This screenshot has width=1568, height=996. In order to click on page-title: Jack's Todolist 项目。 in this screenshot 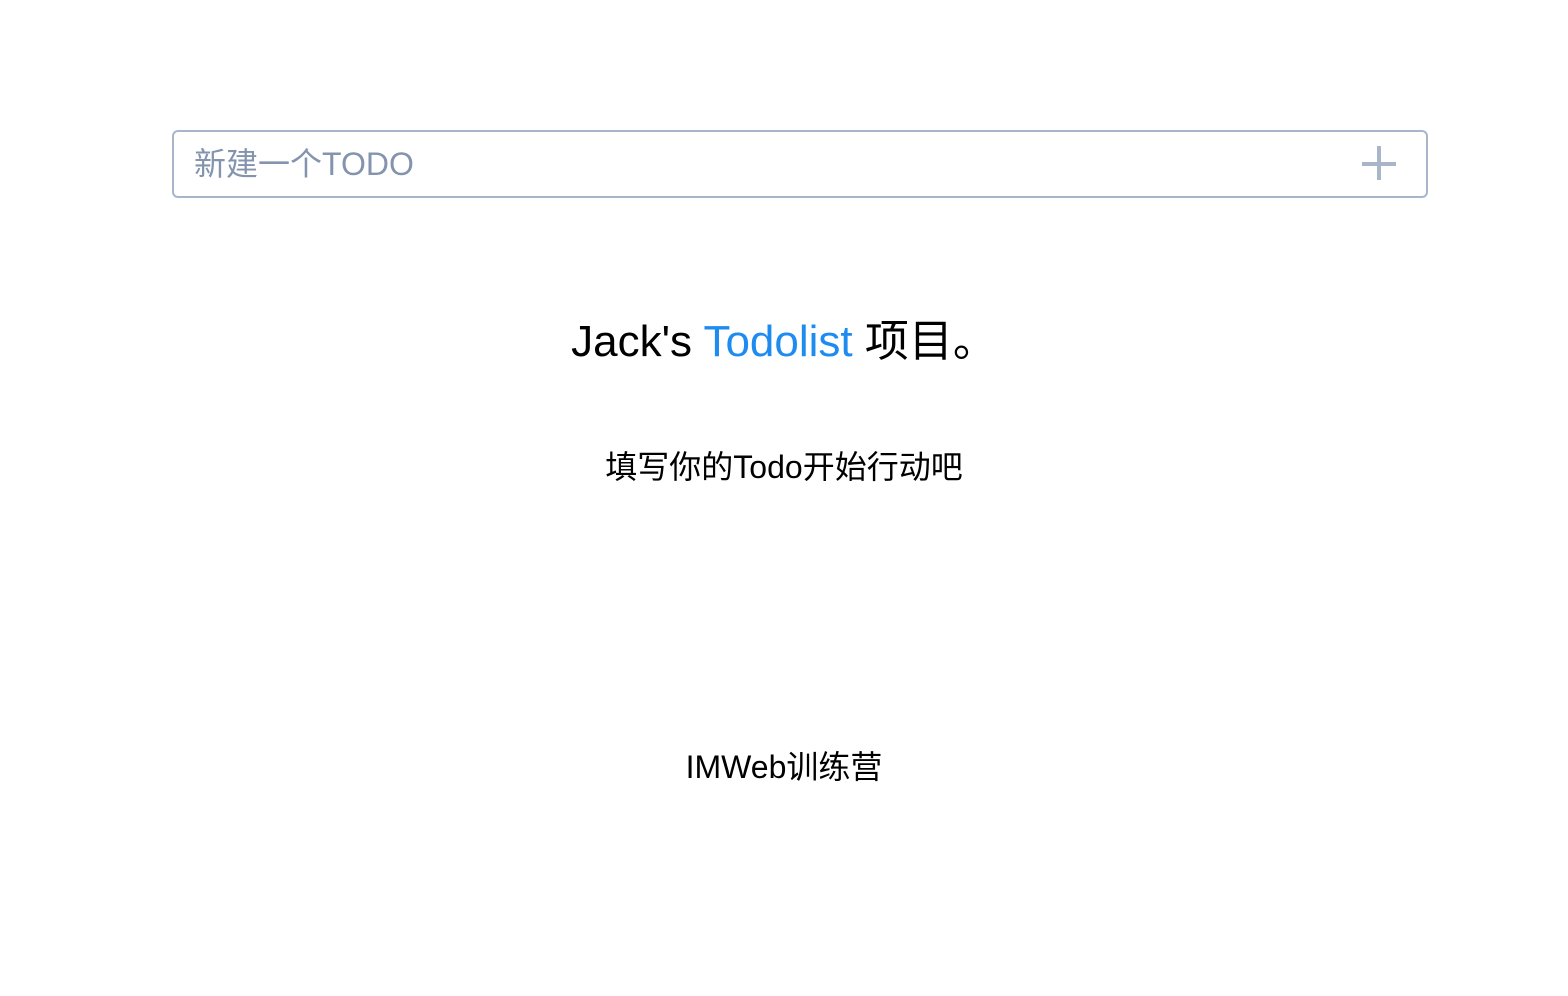, I will do `click(784, 337)`.